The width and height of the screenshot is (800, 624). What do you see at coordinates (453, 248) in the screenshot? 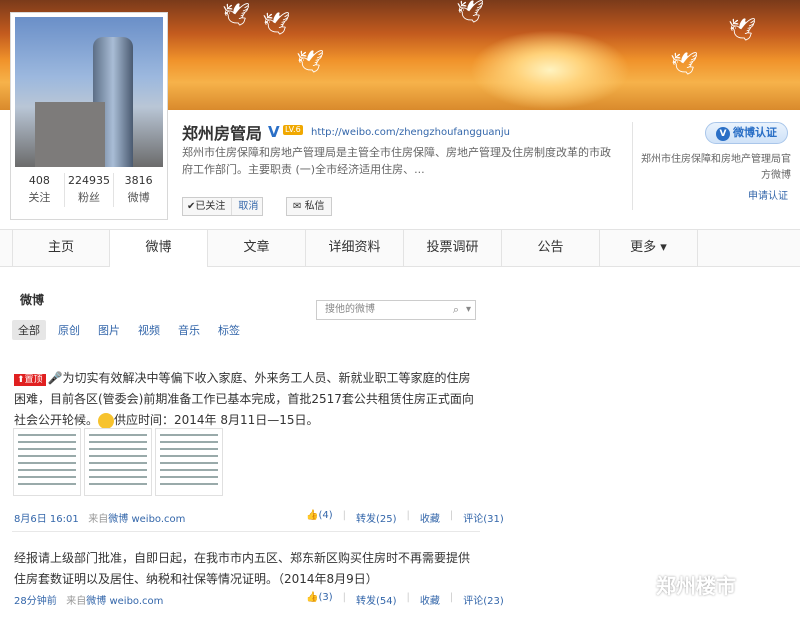
I see `tab-polls: 投票调研` at bounding box center [453, 248].